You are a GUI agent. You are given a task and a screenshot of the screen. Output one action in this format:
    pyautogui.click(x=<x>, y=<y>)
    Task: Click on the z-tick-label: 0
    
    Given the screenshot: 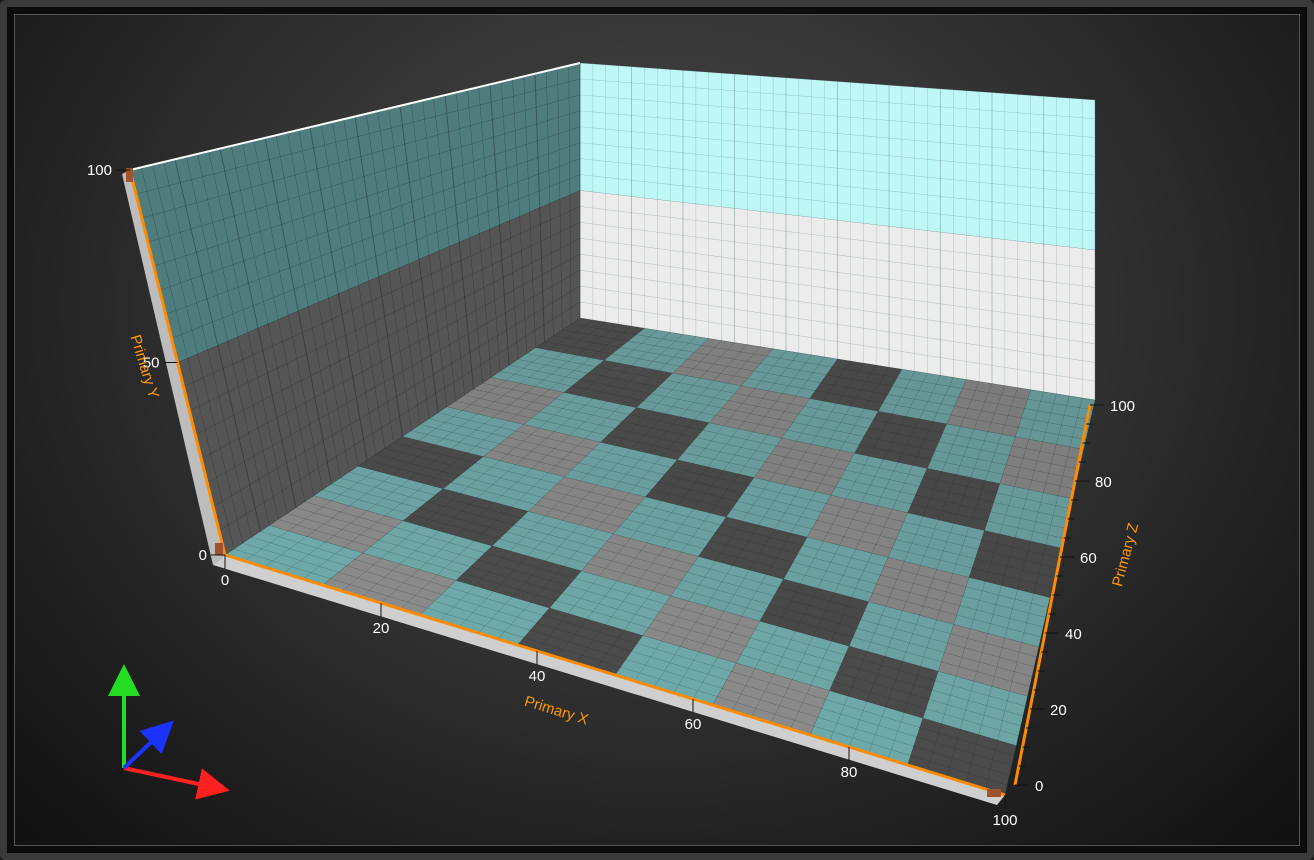 What is the action you would take?
    pyautogui.click(x=1039, y=786)
    